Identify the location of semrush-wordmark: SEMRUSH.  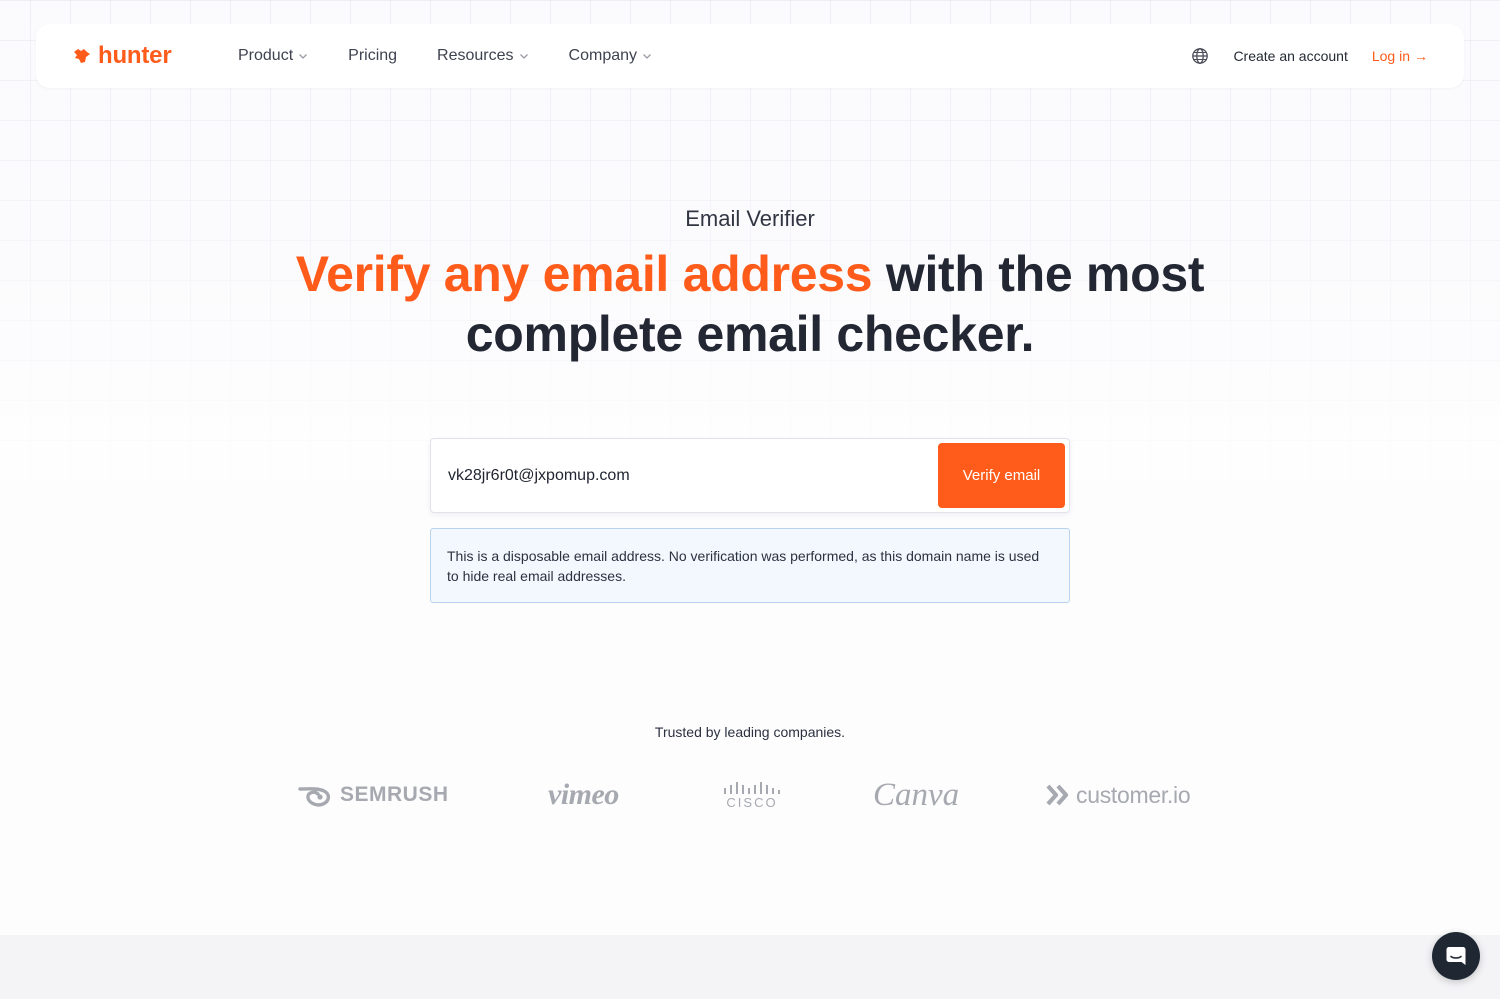
(394, 794).